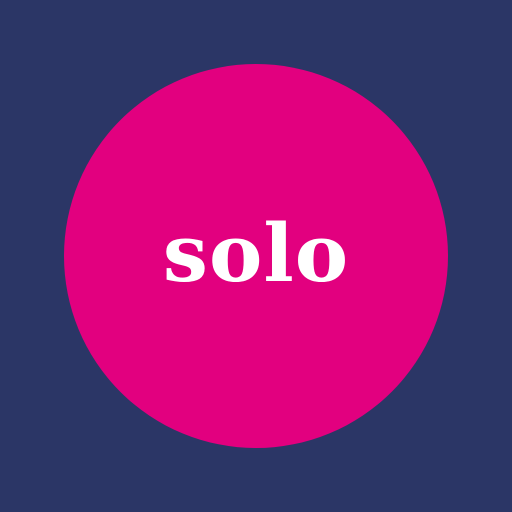 This screenshot has height=512, width=512. I want to click on logo-wordmark: solo, so click(256, 253).